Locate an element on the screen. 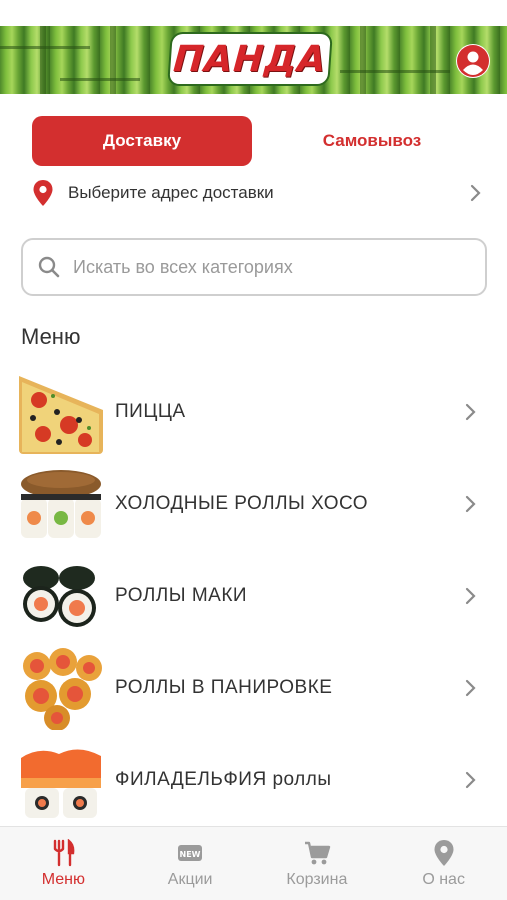 The image size is (507, 900). hoso-rolls-thumbnail is located at coordinates (61, 504).